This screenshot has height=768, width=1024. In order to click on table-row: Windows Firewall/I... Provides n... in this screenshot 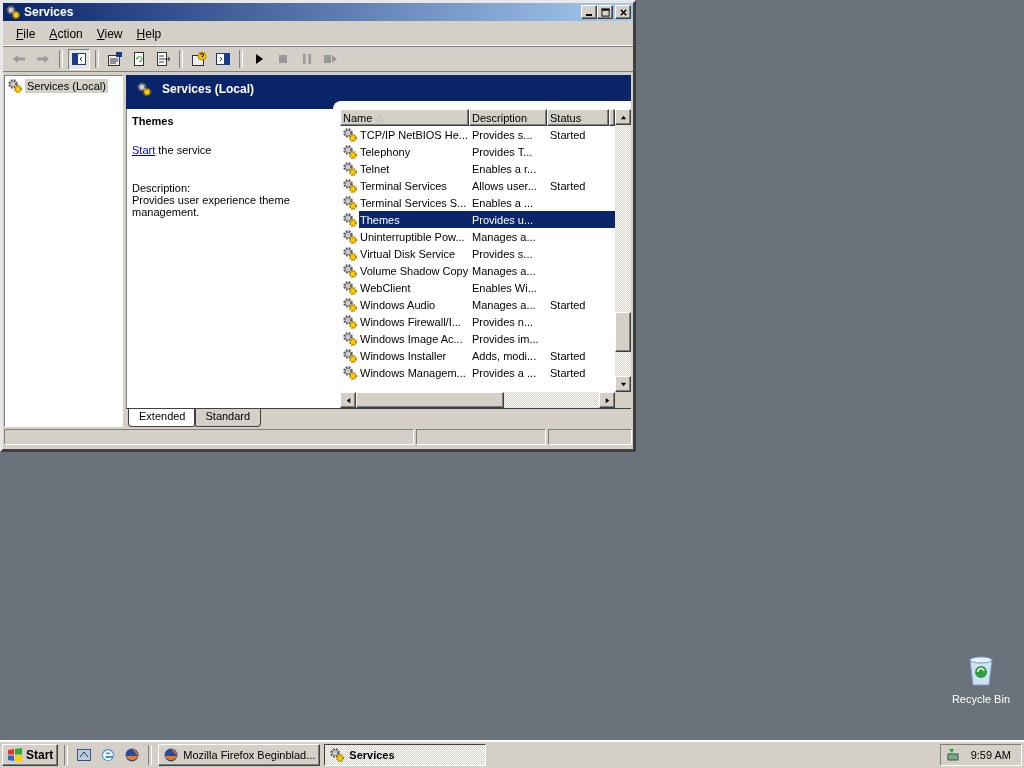, I will do `click(477, 321)`.